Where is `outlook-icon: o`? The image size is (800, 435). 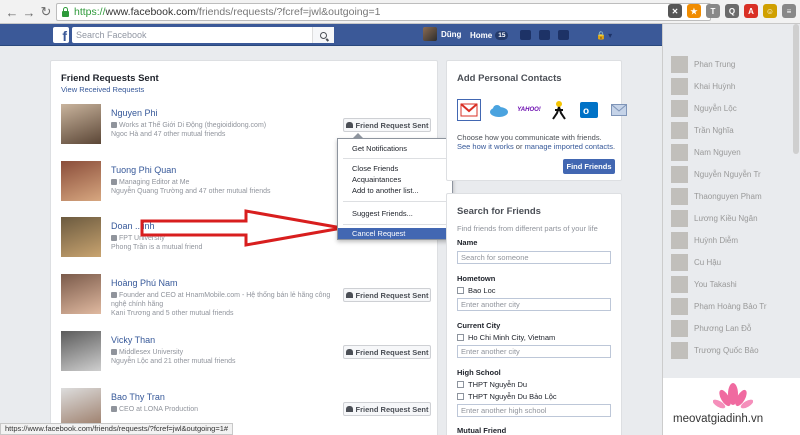
outlook-icon: o is located at coordinates (589, 110).